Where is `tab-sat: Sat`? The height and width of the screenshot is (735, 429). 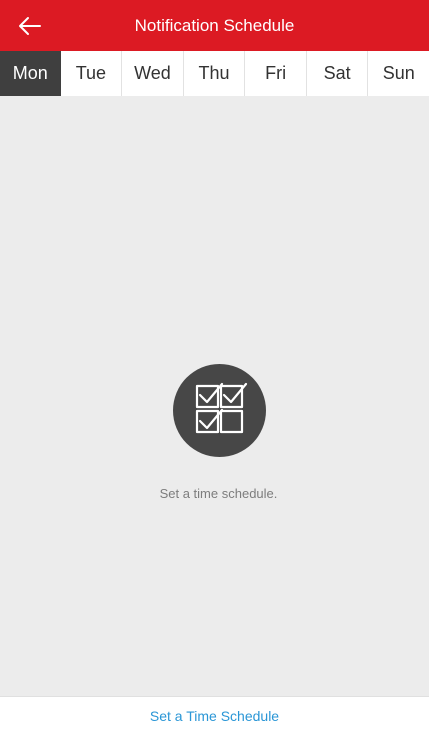 tab-sat: Sat is located at coordinates (338, 73).